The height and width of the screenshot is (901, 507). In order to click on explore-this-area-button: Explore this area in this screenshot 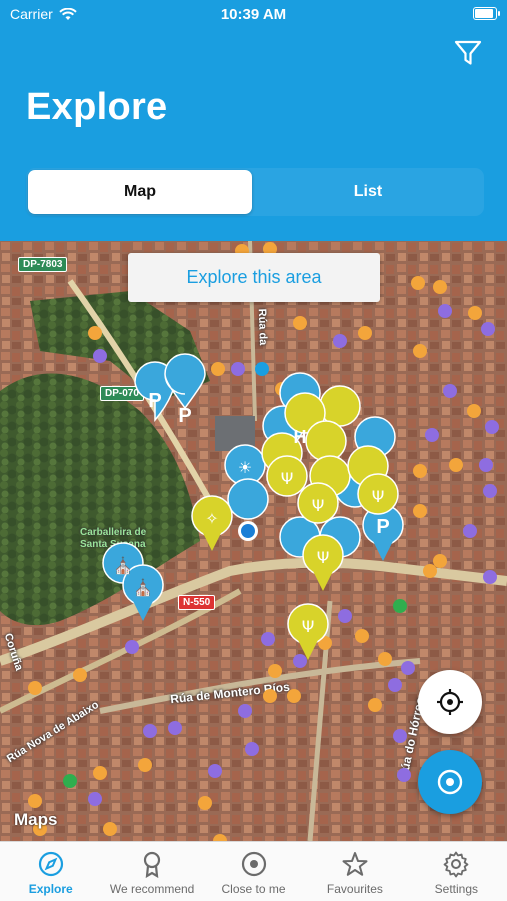, I will do `click(254, 277)`.